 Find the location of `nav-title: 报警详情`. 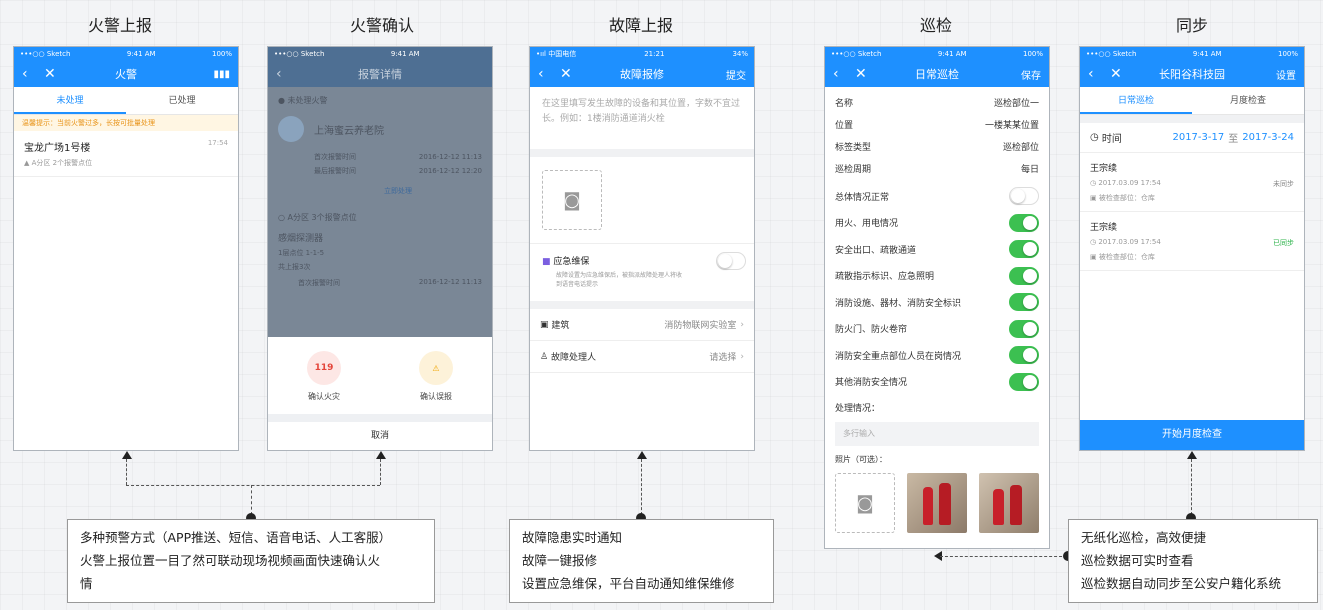

nav-title: 报警详情 is located at coordinates (380, 74).